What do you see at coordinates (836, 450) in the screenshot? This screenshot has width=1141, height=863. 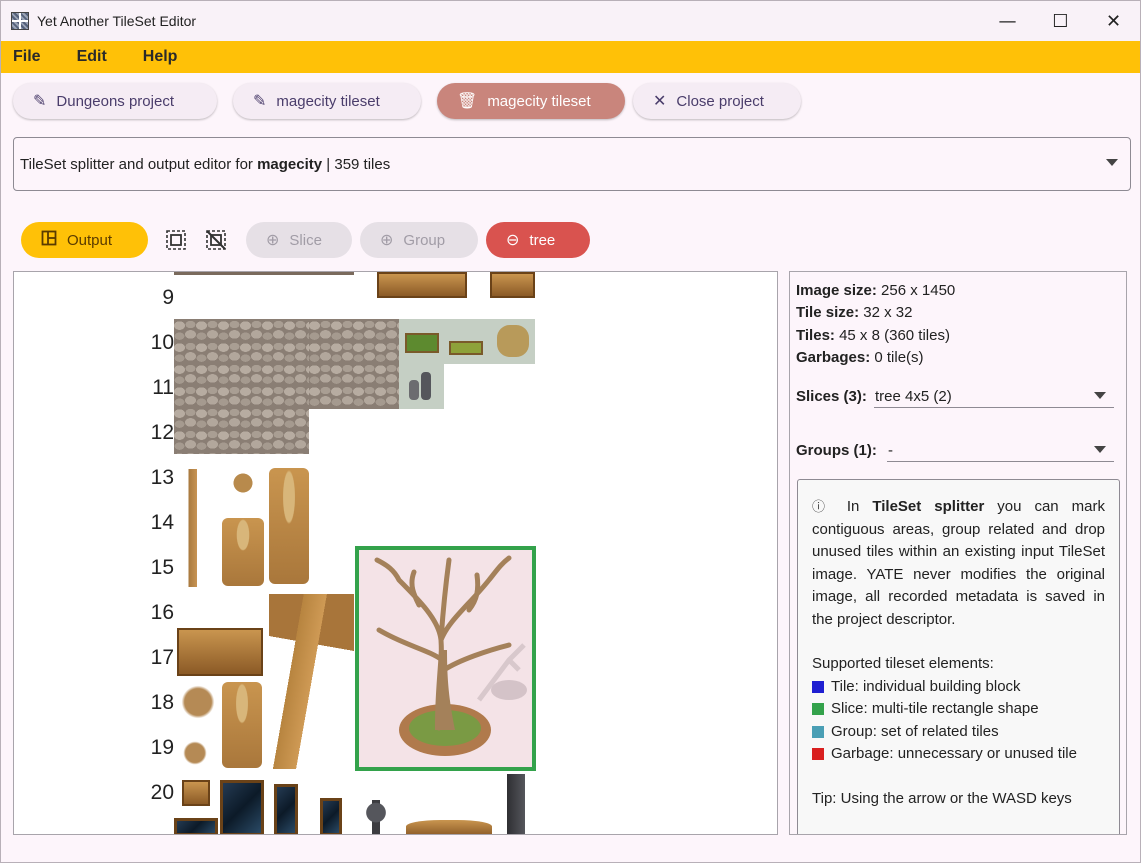 I see `groups-label: Groups (1):` at bounding box center [836, 450].